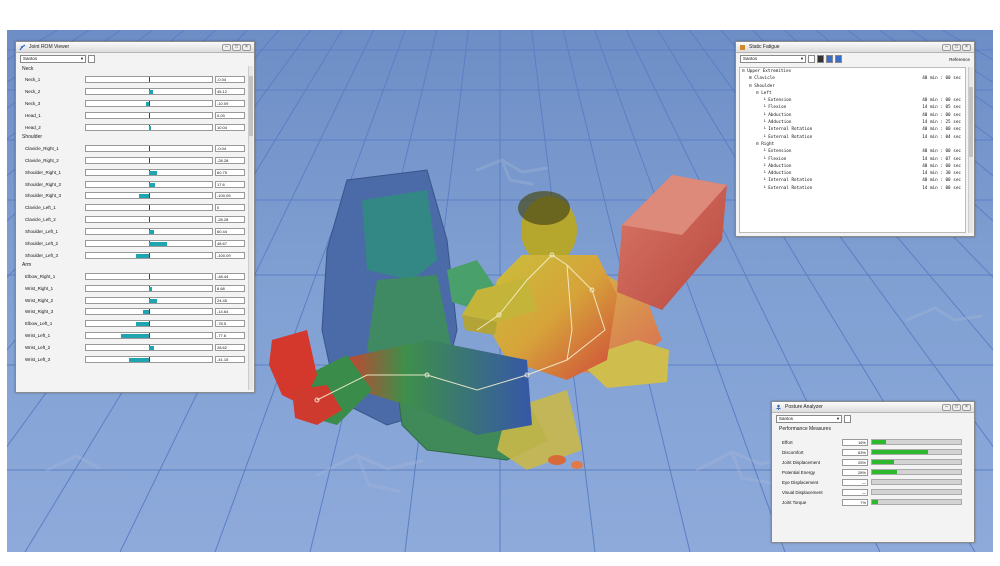  Describe the element at coordinates (852, 107) in the screenshot. I see `tree-item: └ Flexion 14 min : 05 sec` at that location.